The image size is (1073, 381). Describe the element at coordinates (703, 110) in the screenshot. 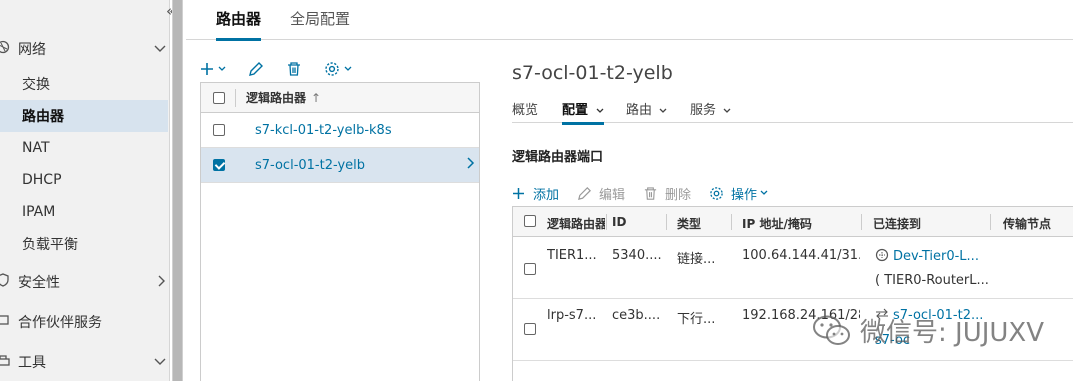

I see `tab-label: 服务` at that location.